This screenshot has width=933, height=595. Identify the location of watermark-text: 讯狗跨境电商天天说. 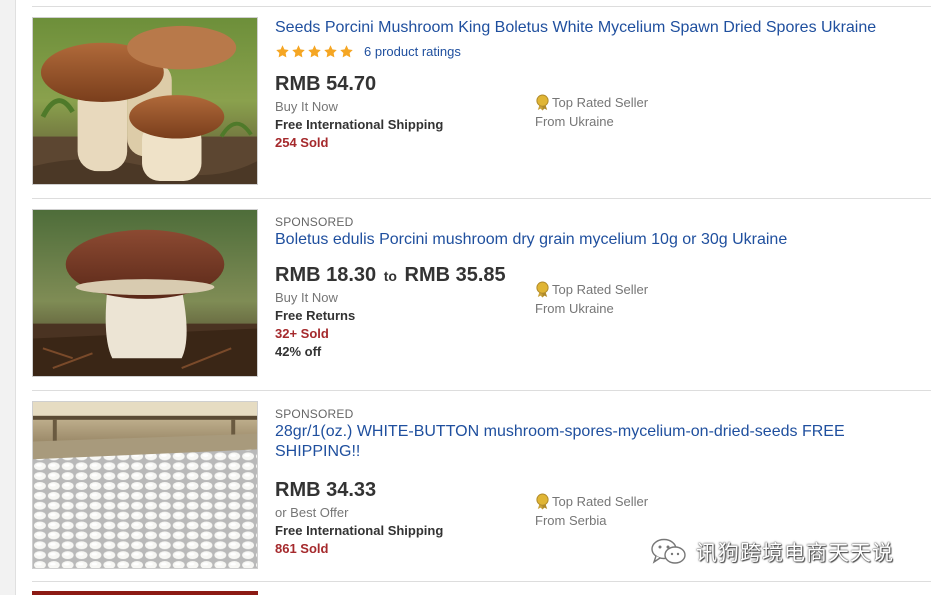
(795, 553).